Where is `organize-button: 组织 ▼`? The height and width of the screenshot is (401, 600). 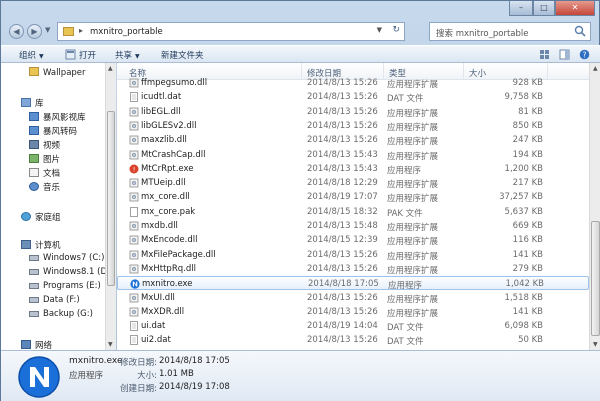 organize-button: 组织 ▼ is located at coordinates (31, 55).